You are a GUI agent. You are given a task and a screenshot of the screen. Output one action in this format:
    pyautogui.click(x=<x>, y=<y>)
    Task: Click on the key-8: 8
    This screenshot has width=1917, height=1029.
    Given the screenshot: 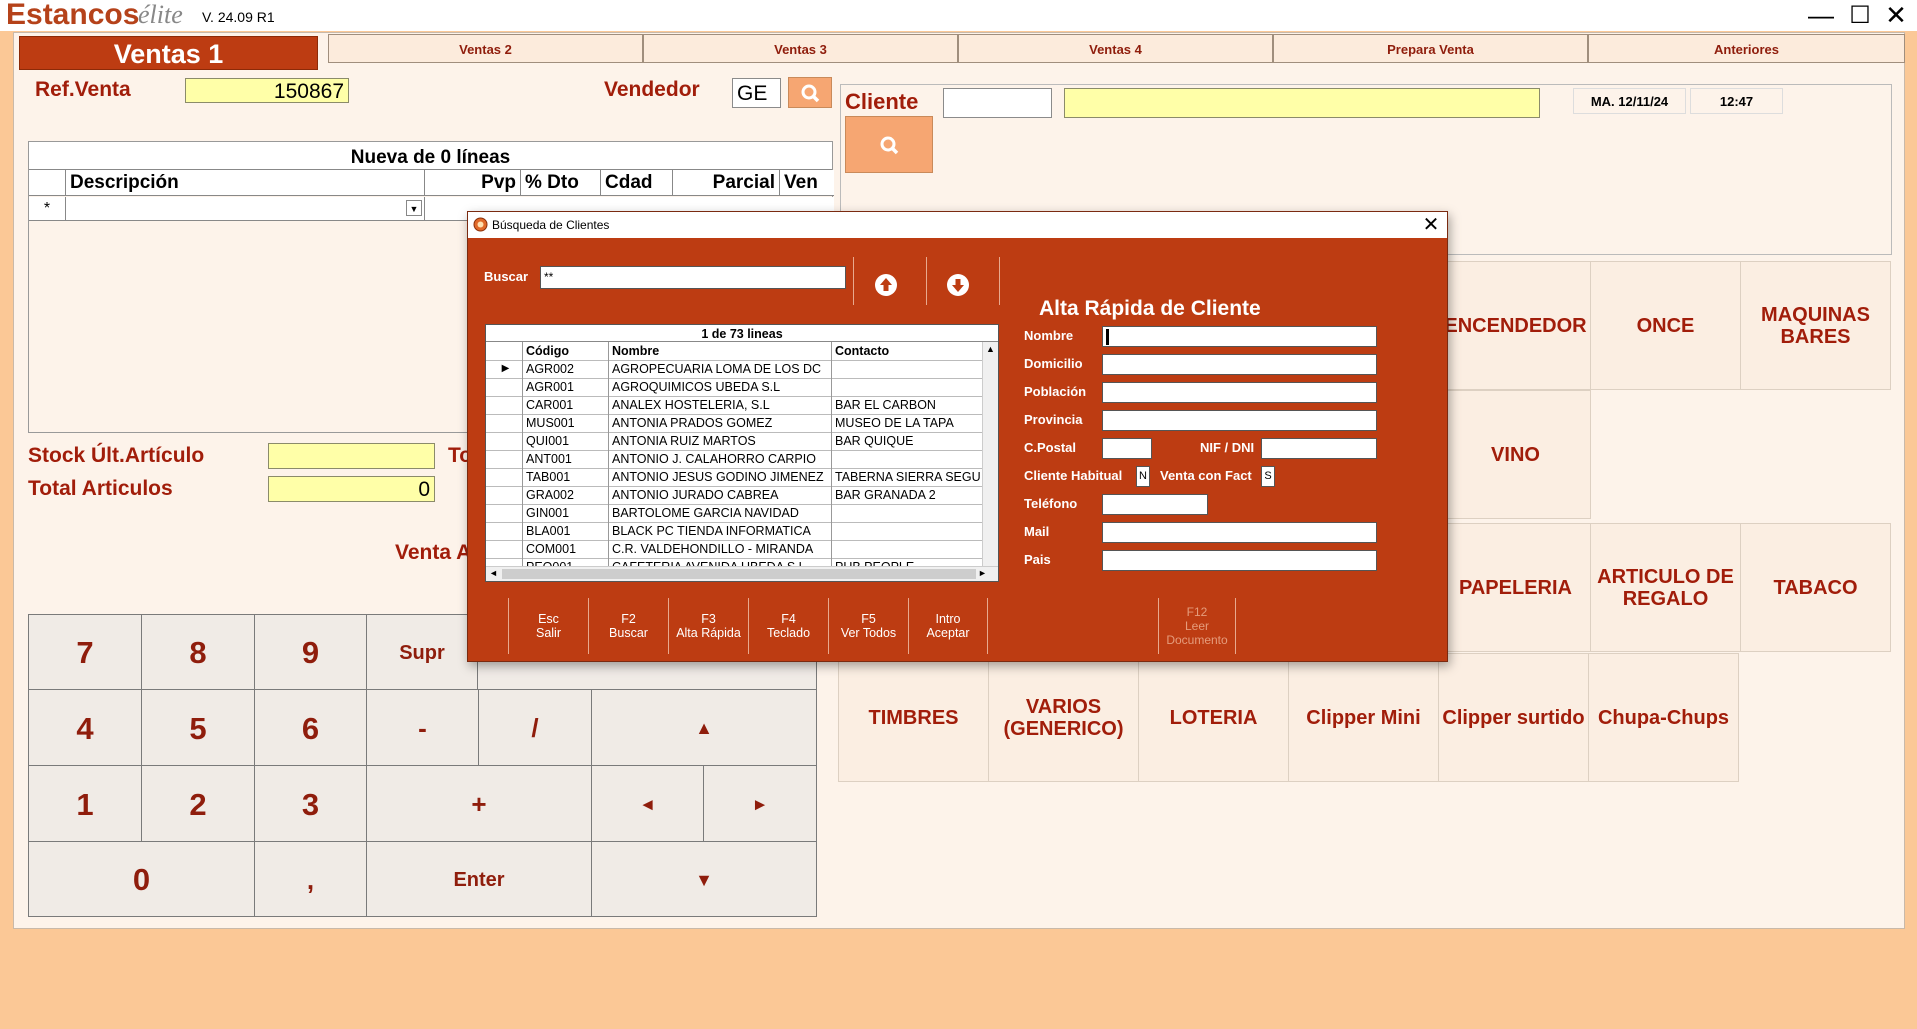 What is the action you would take?
    pyautogui.click(x=198, y=652)
    